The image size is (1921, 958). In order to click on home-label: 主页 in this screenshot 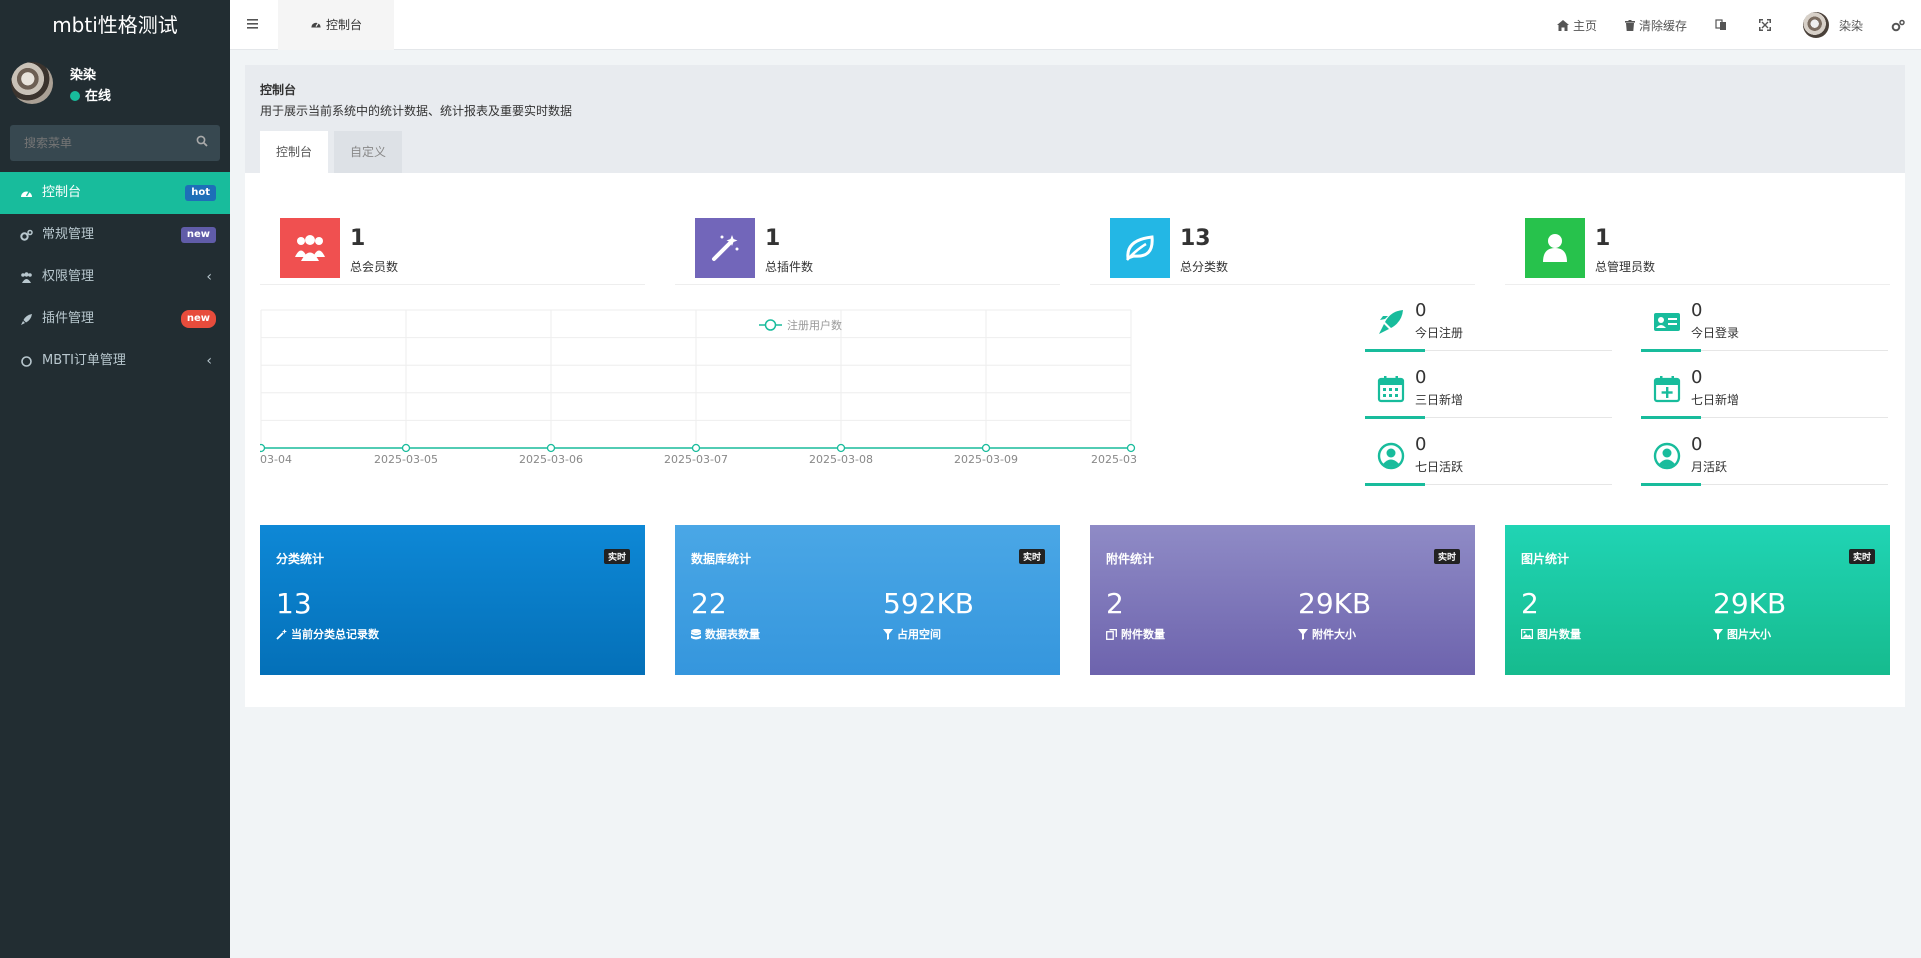, I will do `click(1584, 25)`.